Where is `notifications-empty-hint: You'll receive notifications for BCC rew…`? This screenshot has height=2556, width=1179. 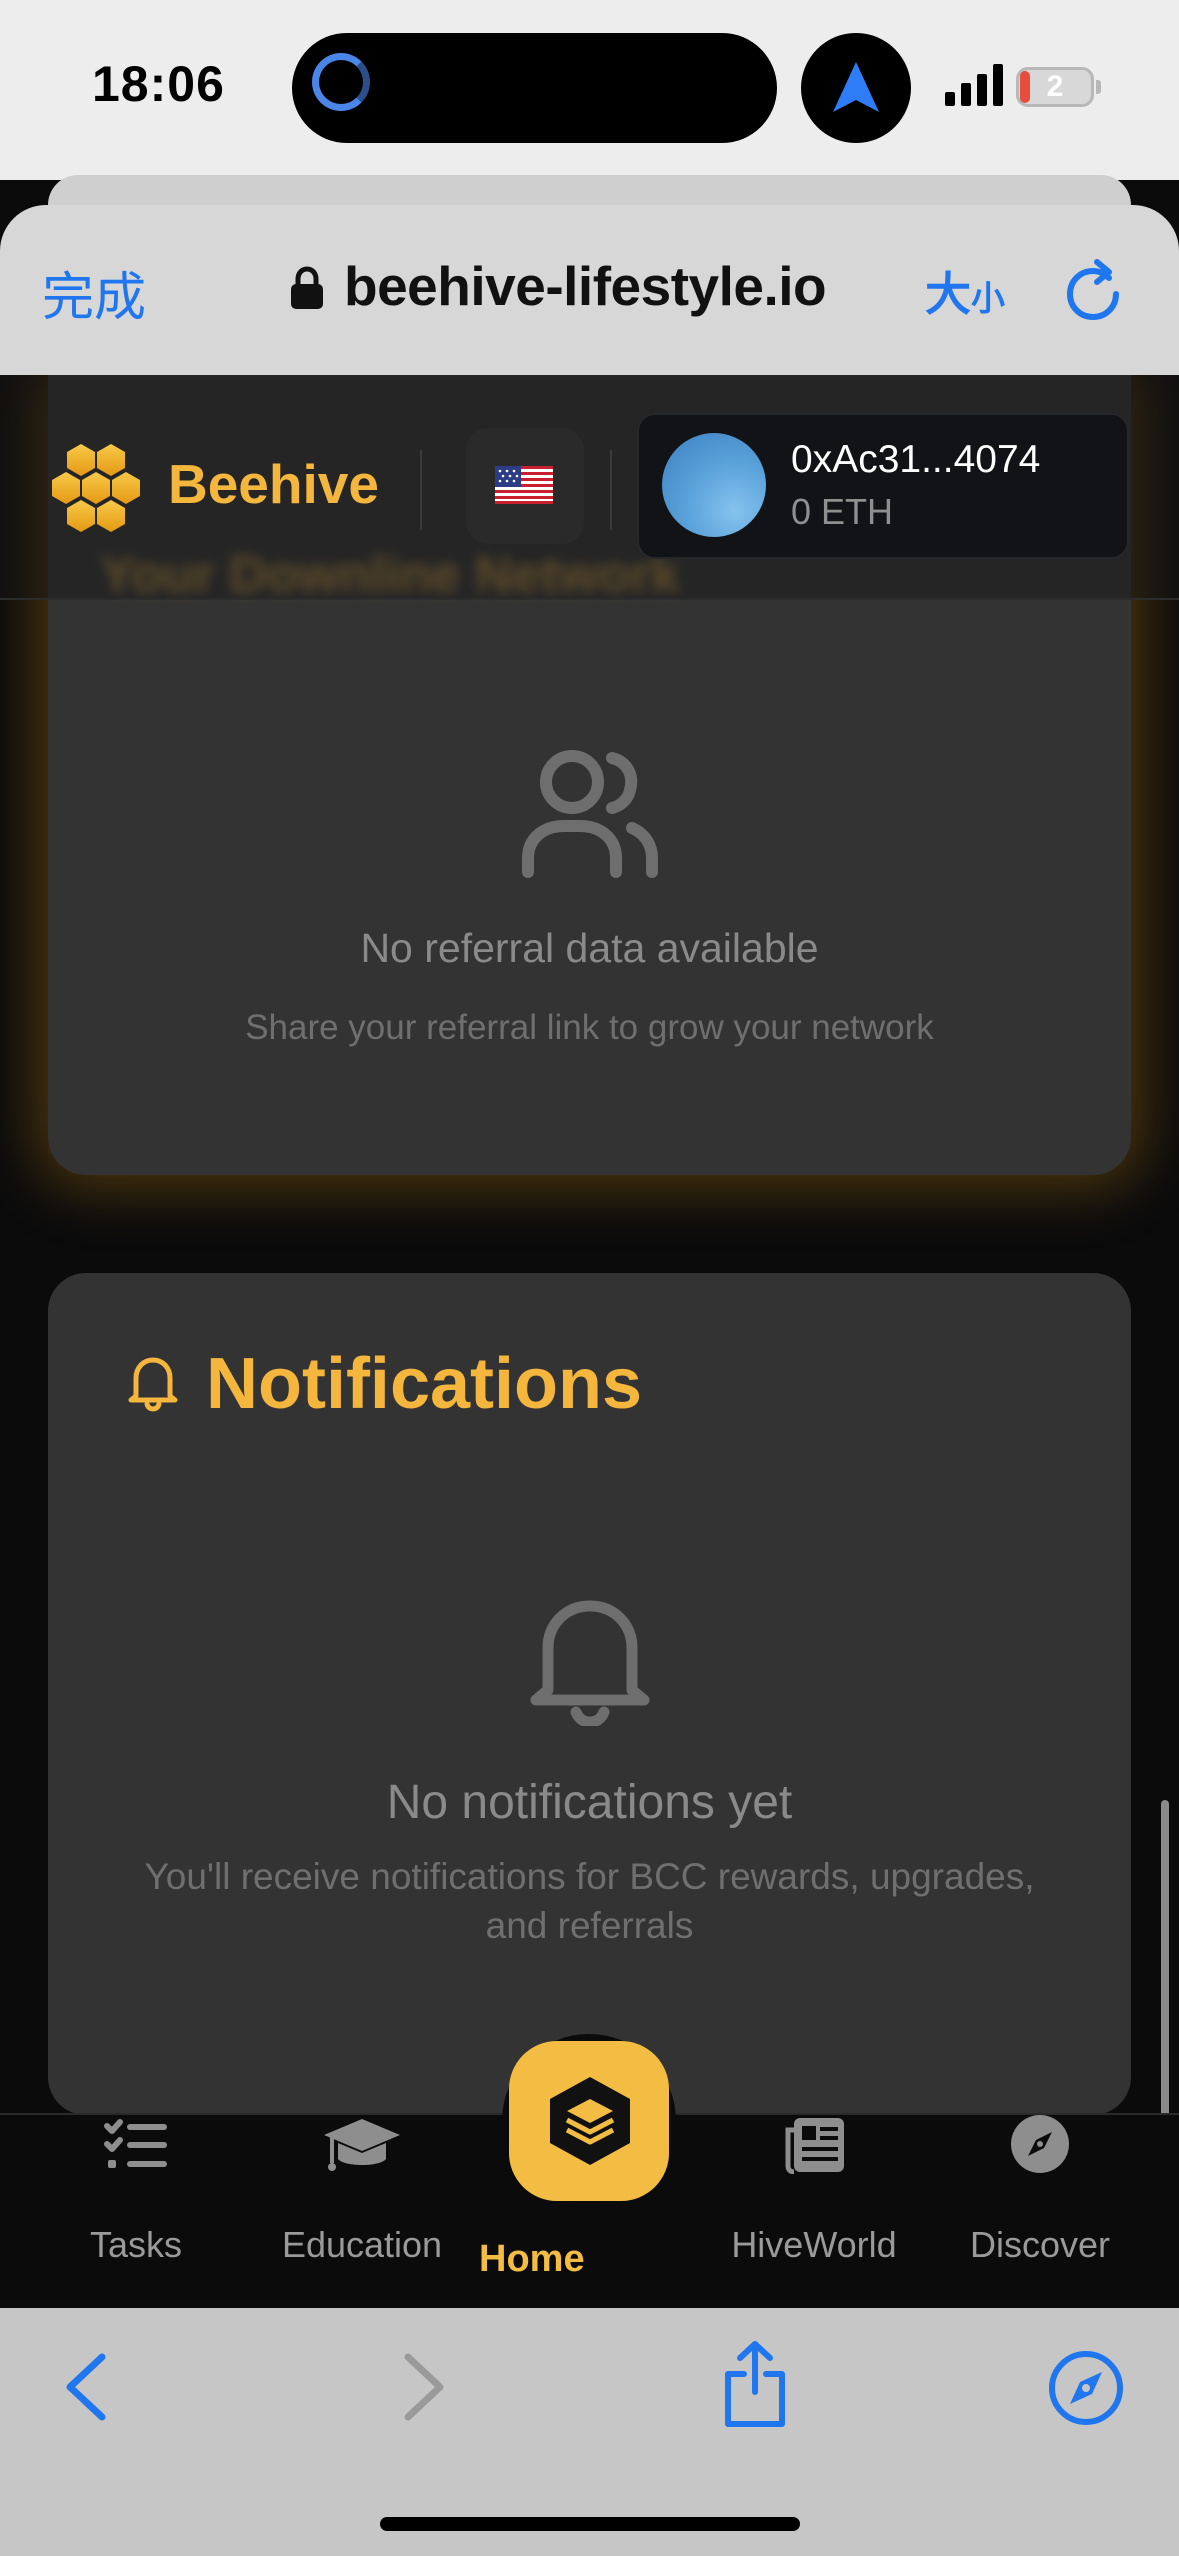 notifications-empty-hint: You'll receive notifications for BCC rew… is located at coordinates (589, 1901).